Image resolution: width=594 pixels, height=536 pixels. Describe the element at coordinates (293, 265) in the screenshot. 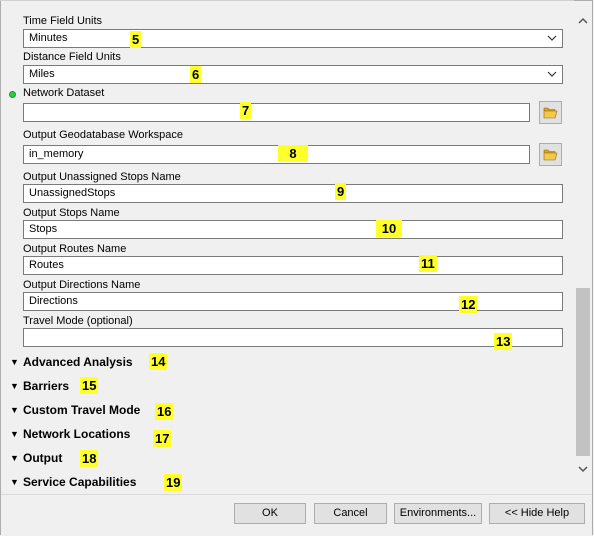

I see `routes-input: Routes` at that location.